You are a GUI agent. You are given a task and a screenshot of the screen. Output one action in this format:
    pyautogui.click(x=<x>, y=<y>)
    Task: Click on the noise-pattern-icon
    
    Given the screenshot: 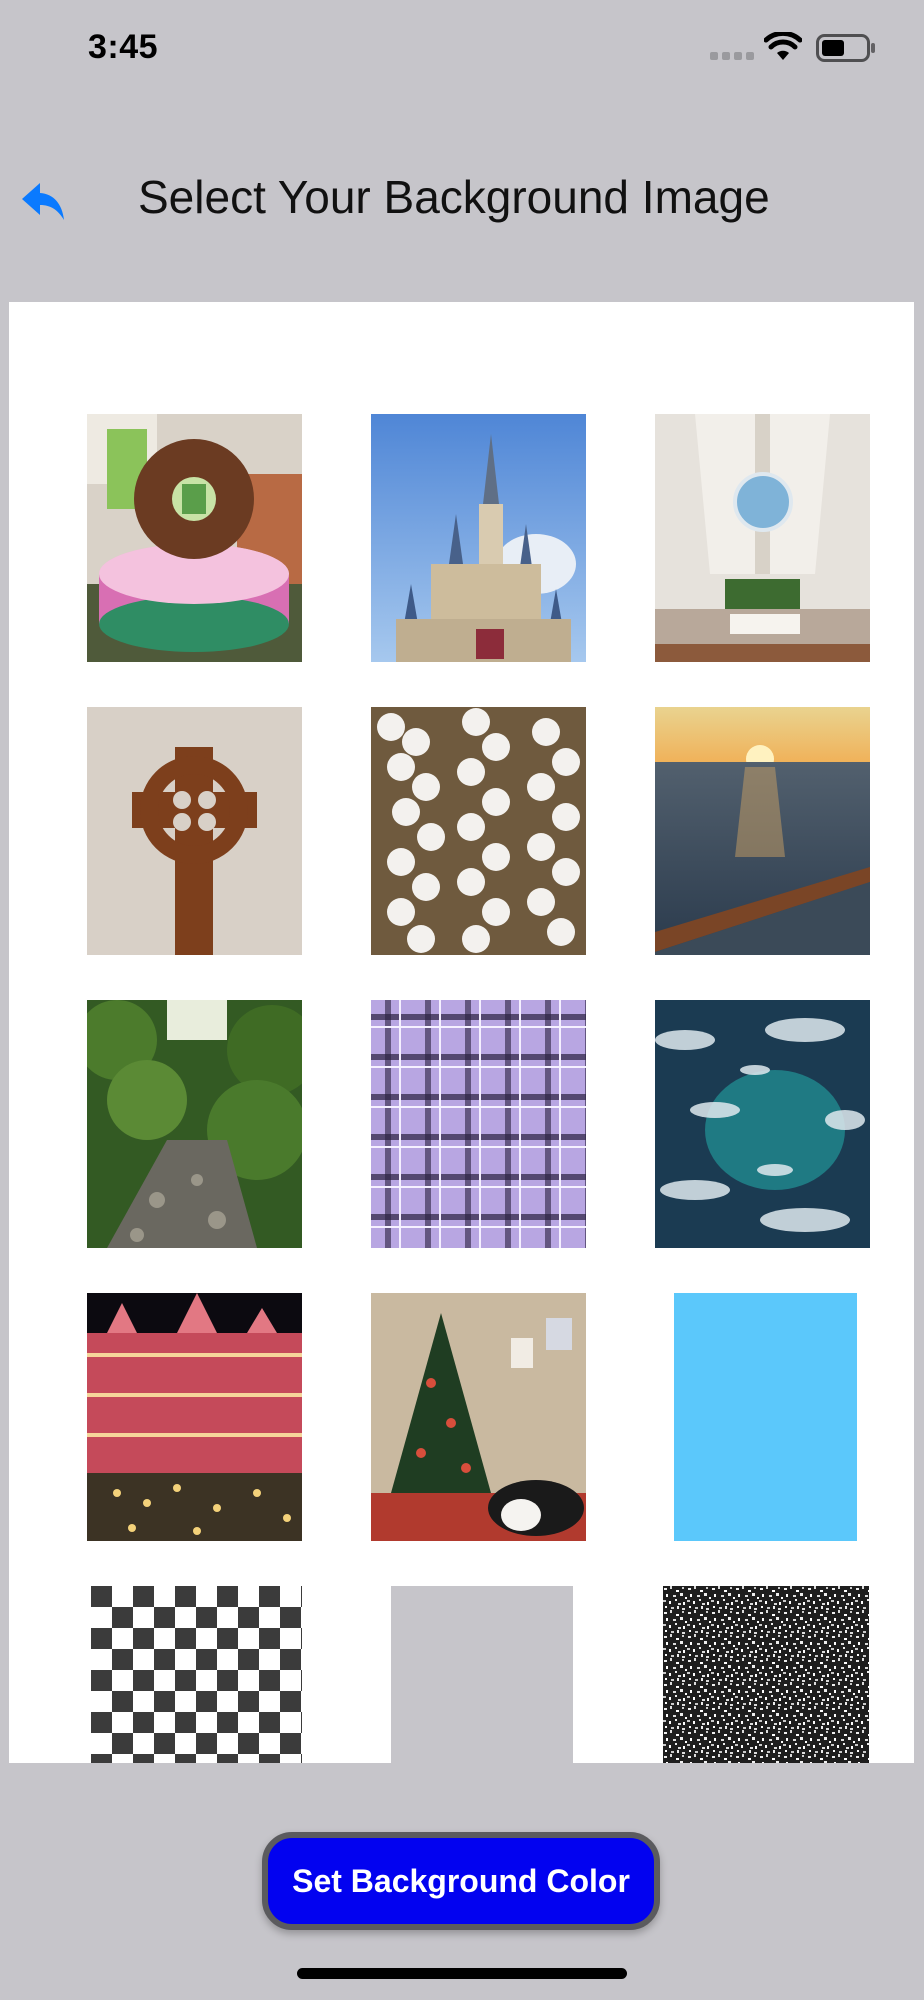 What is the action you would take?
    pyautogui.click(x=766, y=1674)
    